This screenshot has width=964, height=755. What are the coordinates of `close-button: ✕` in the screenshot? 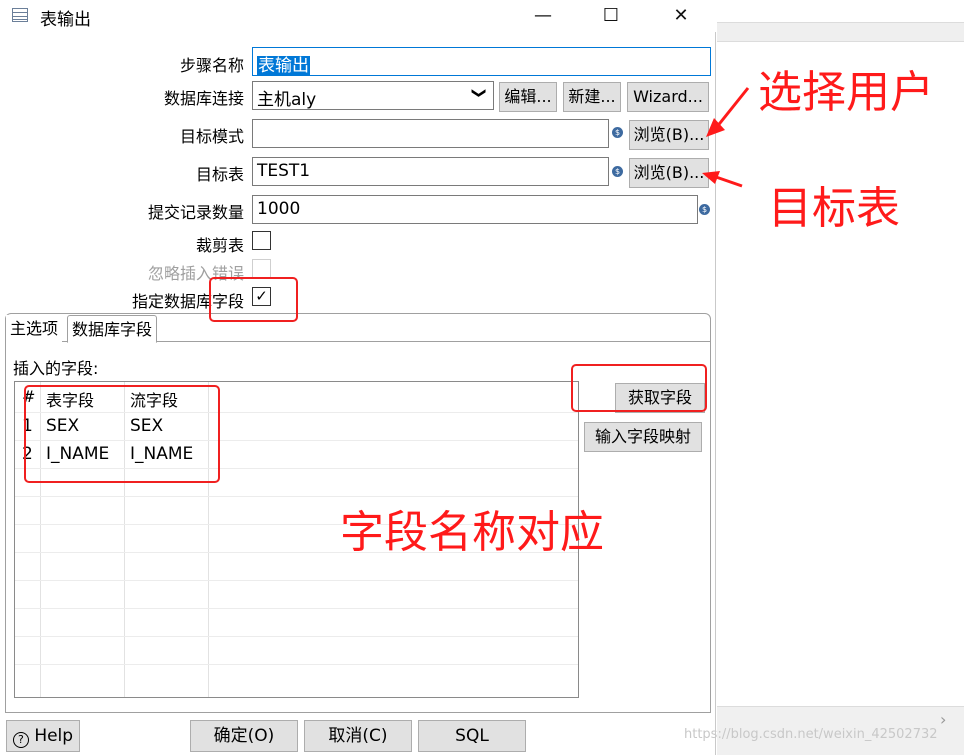 It's located at (681, 16).